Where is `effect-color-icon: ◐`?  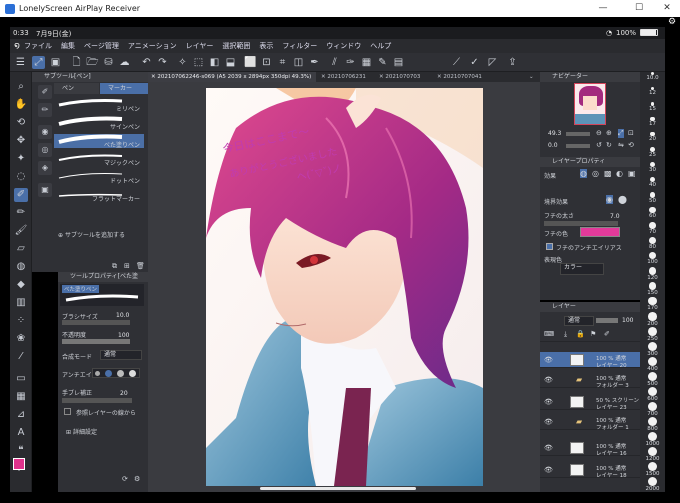
effect-color-icon: ◐ is located at coordinates (619, 173).